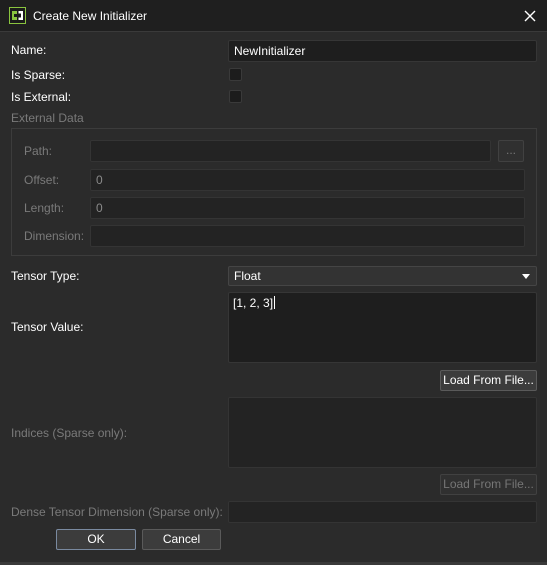  What do you see at coordinates (181, 539) in the screenshot?
I see `cancel-button: Cancel` at bounding box center [181, 539].